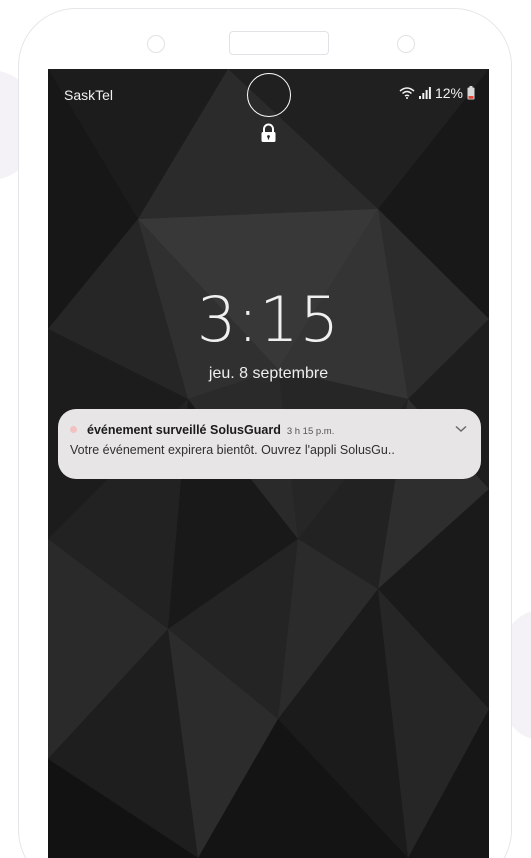  Describe the element at coordinates (268, 132) in the screenshot. I see `lock-icon` at that location.